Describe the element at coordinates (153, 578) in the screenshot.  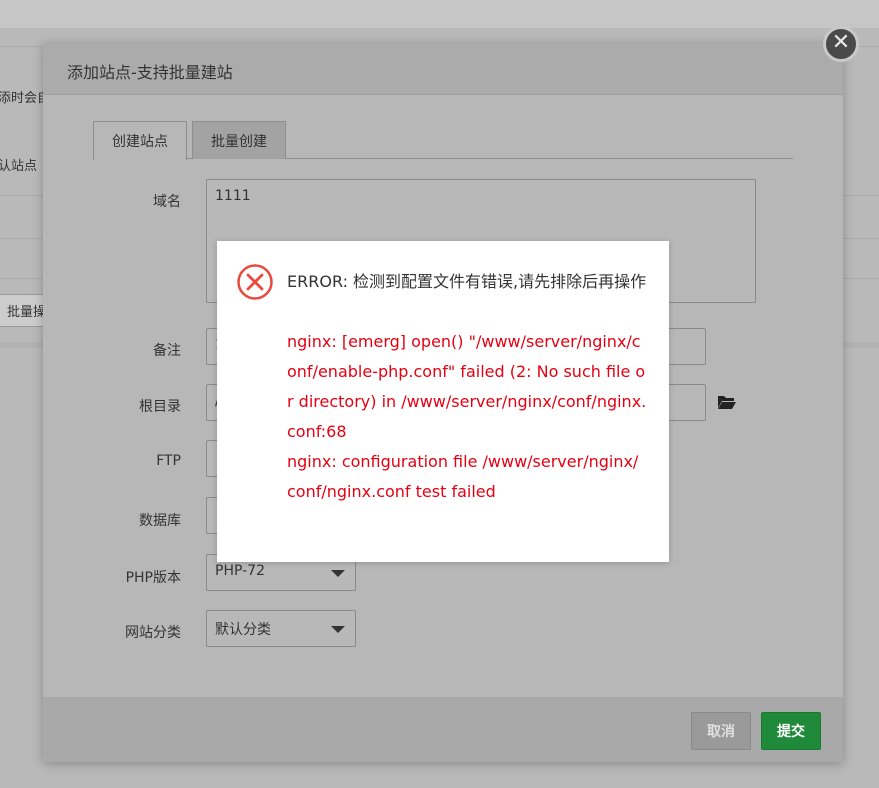
I see `php-version-label: PHP版本` at that location.